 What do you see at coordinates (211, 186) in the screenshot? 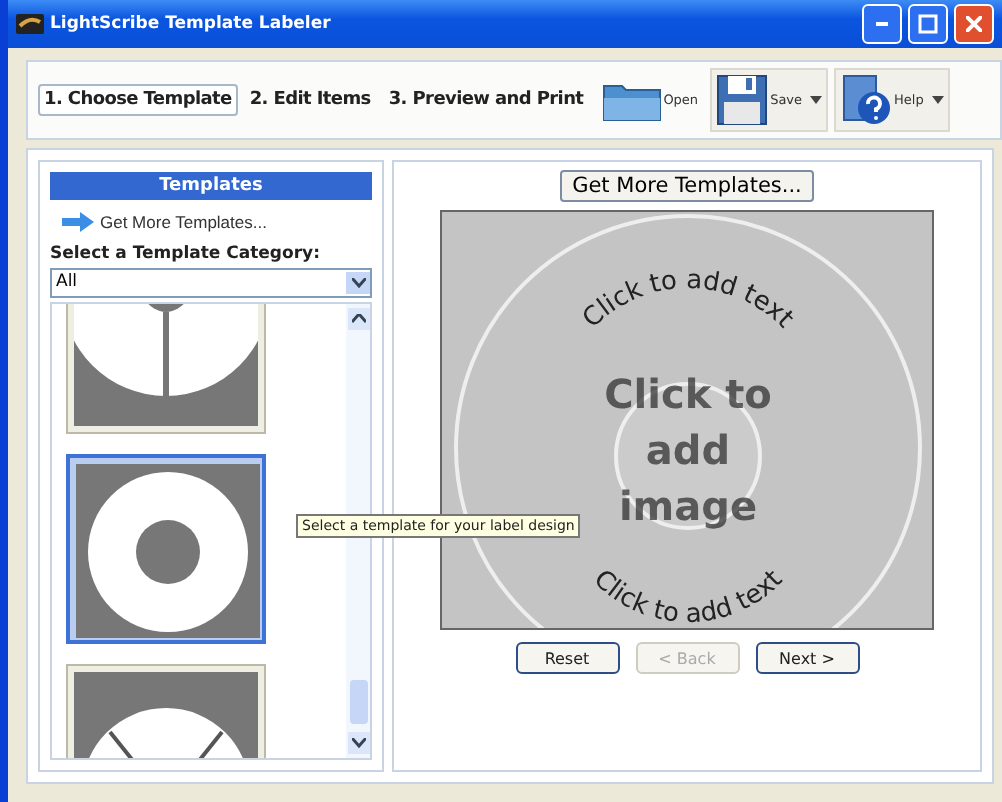
I see `panel-heading: Templates` at bounding box center [211, 186].